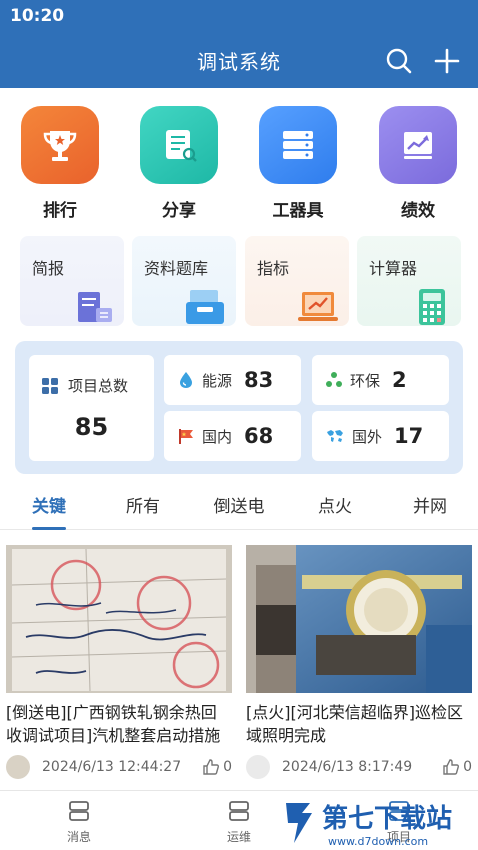  Describe the element at coordinates (72, 281) in the screenshot. I see `card-briefing: 简报` at that location.